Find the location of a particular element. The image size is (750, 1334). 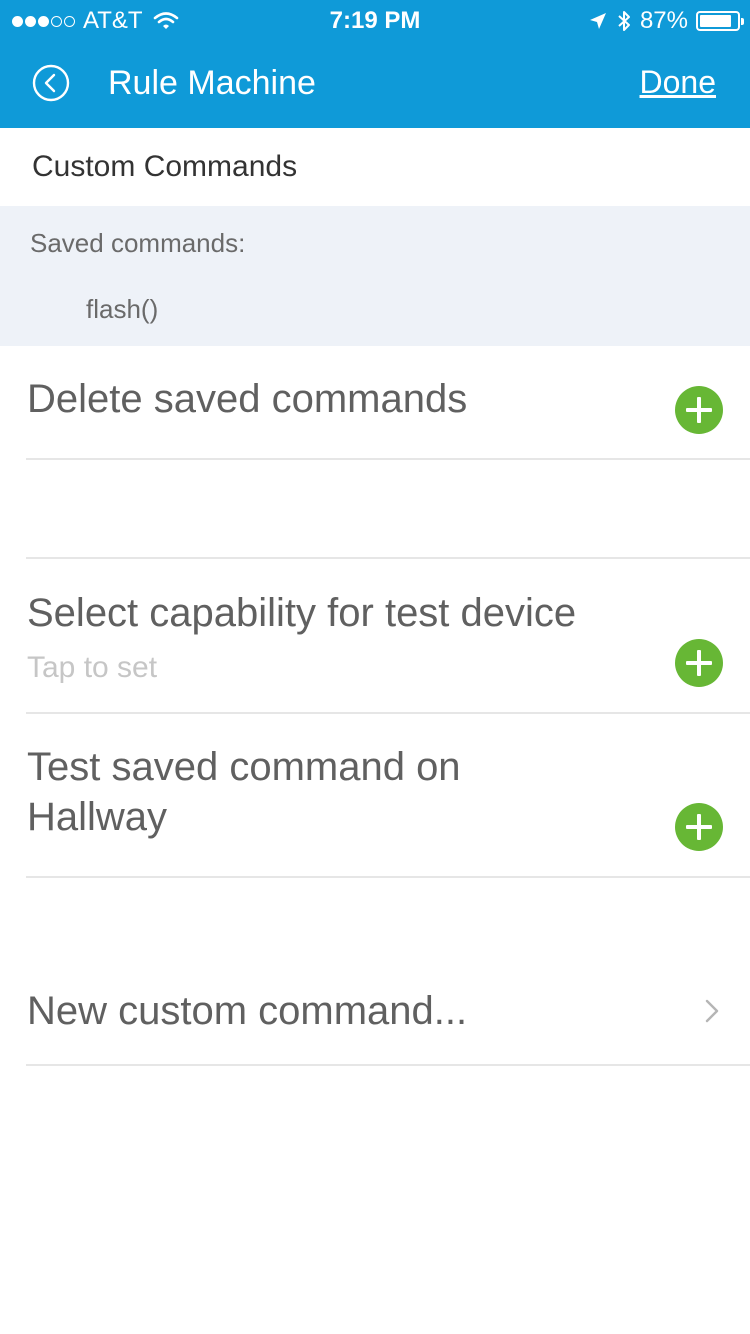

test-saved-command-label-line1: Test saved command on is located at coordinates (244, 767).